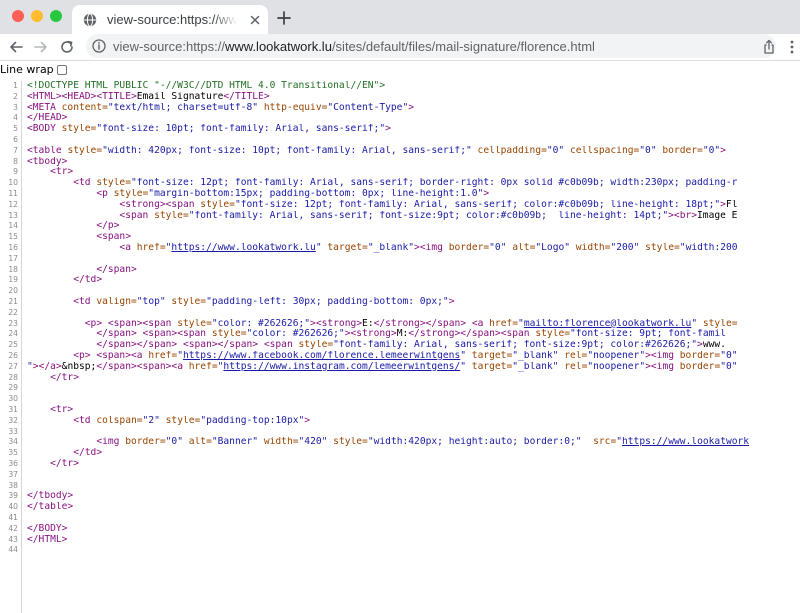 This screenshot has width=800, height=613. I want to click on close-icon, so click(255, 20).